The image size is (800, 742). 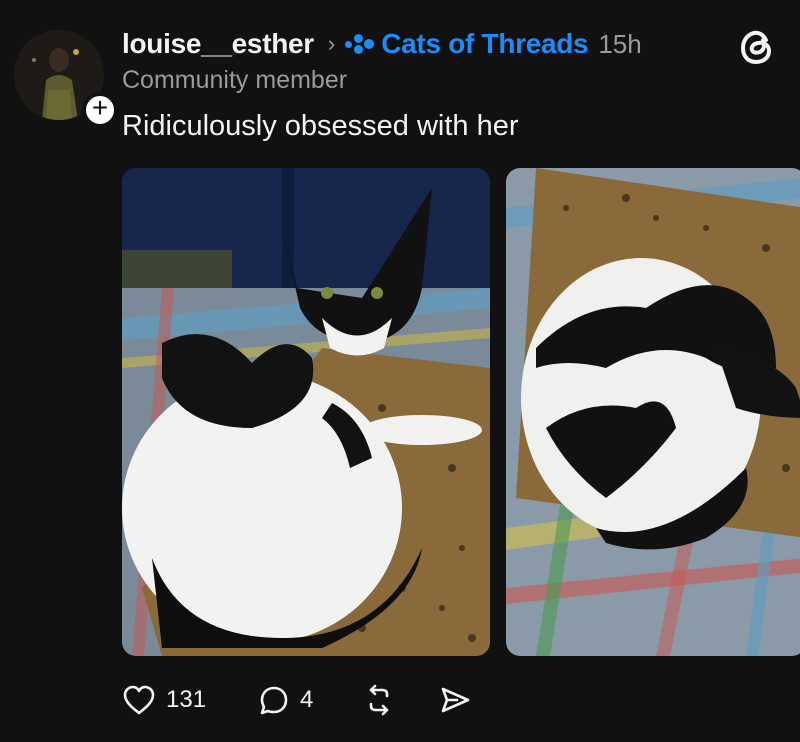 I want to click on community-icon, so click(x=360, y=44).